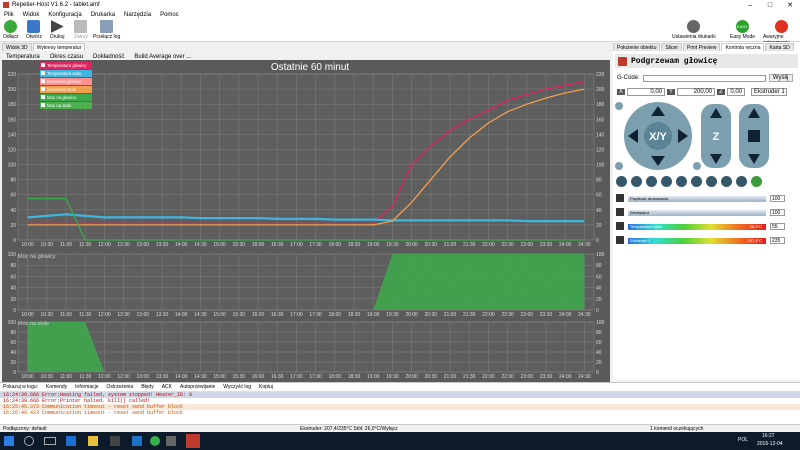 This screenshot has width=800, height=450. Describe the element at coordinates (651, 181) in the screenshot. I see `fan-icon` at that location.